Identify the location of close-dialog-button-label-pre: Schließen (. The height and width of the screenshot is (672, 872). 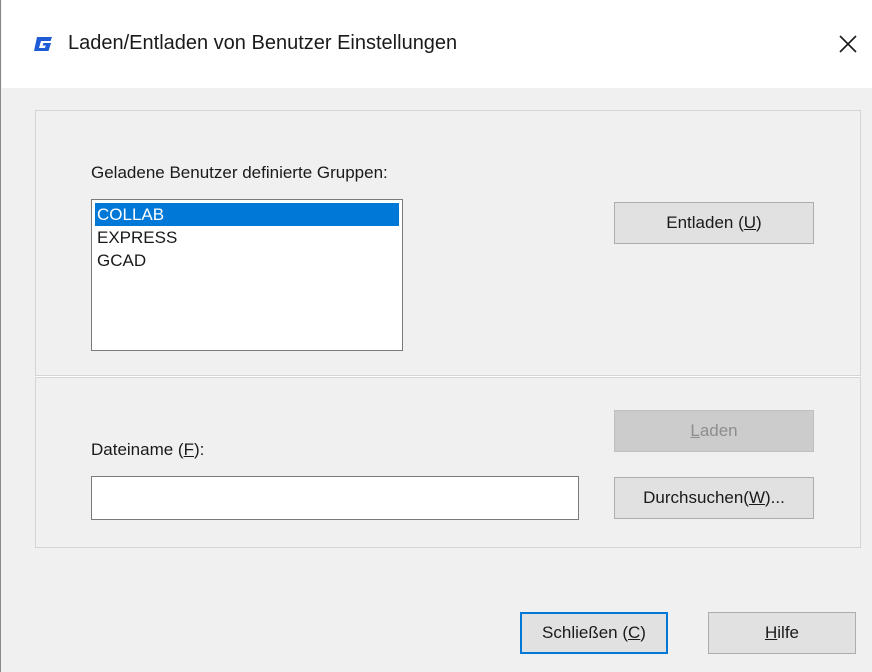
(585, 632).